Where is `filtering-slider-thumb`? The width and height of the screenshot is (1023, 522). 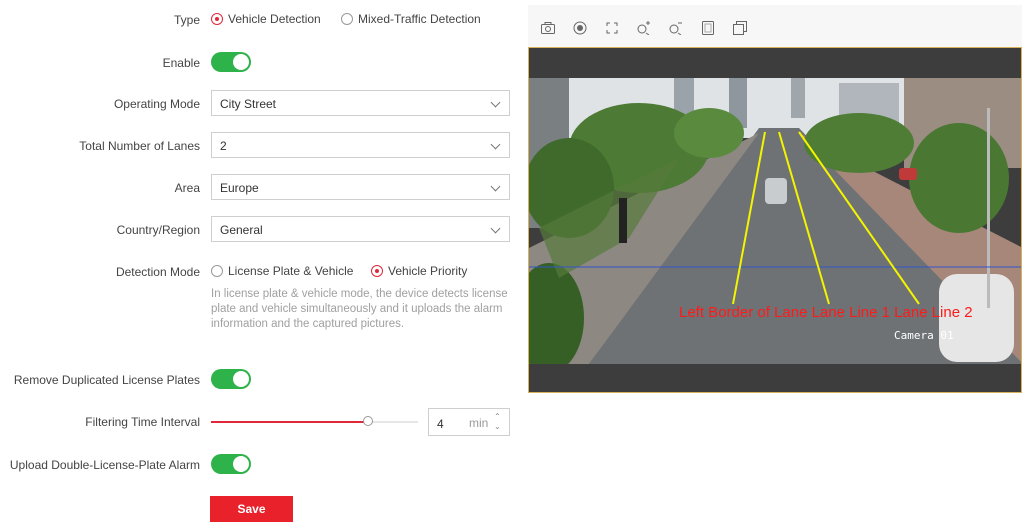
filtering-slider-thumb is located at coordinates (368, 421).